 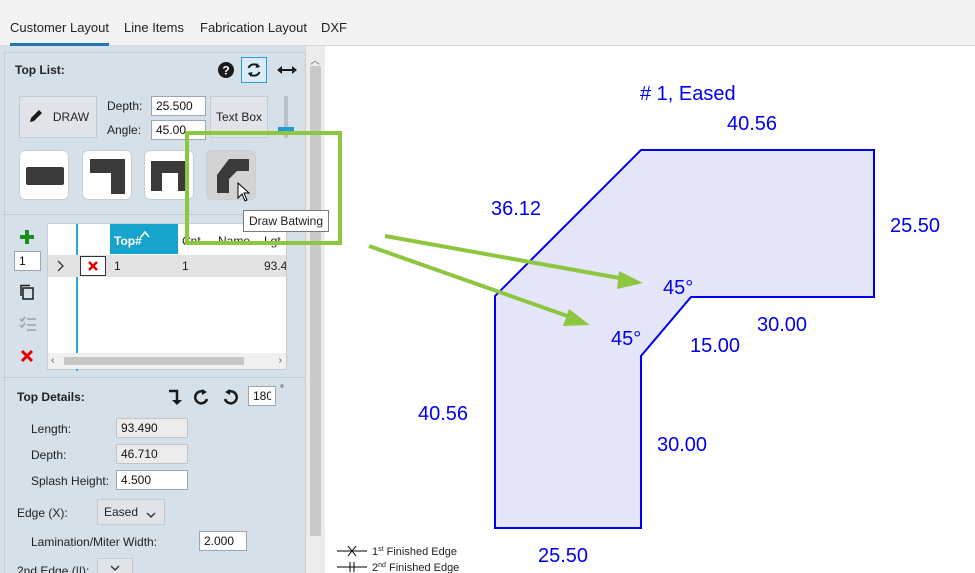 What do you see at coordinates (155, 377) in the screenshot?
I see `divider` at bounding box center [155, 377].